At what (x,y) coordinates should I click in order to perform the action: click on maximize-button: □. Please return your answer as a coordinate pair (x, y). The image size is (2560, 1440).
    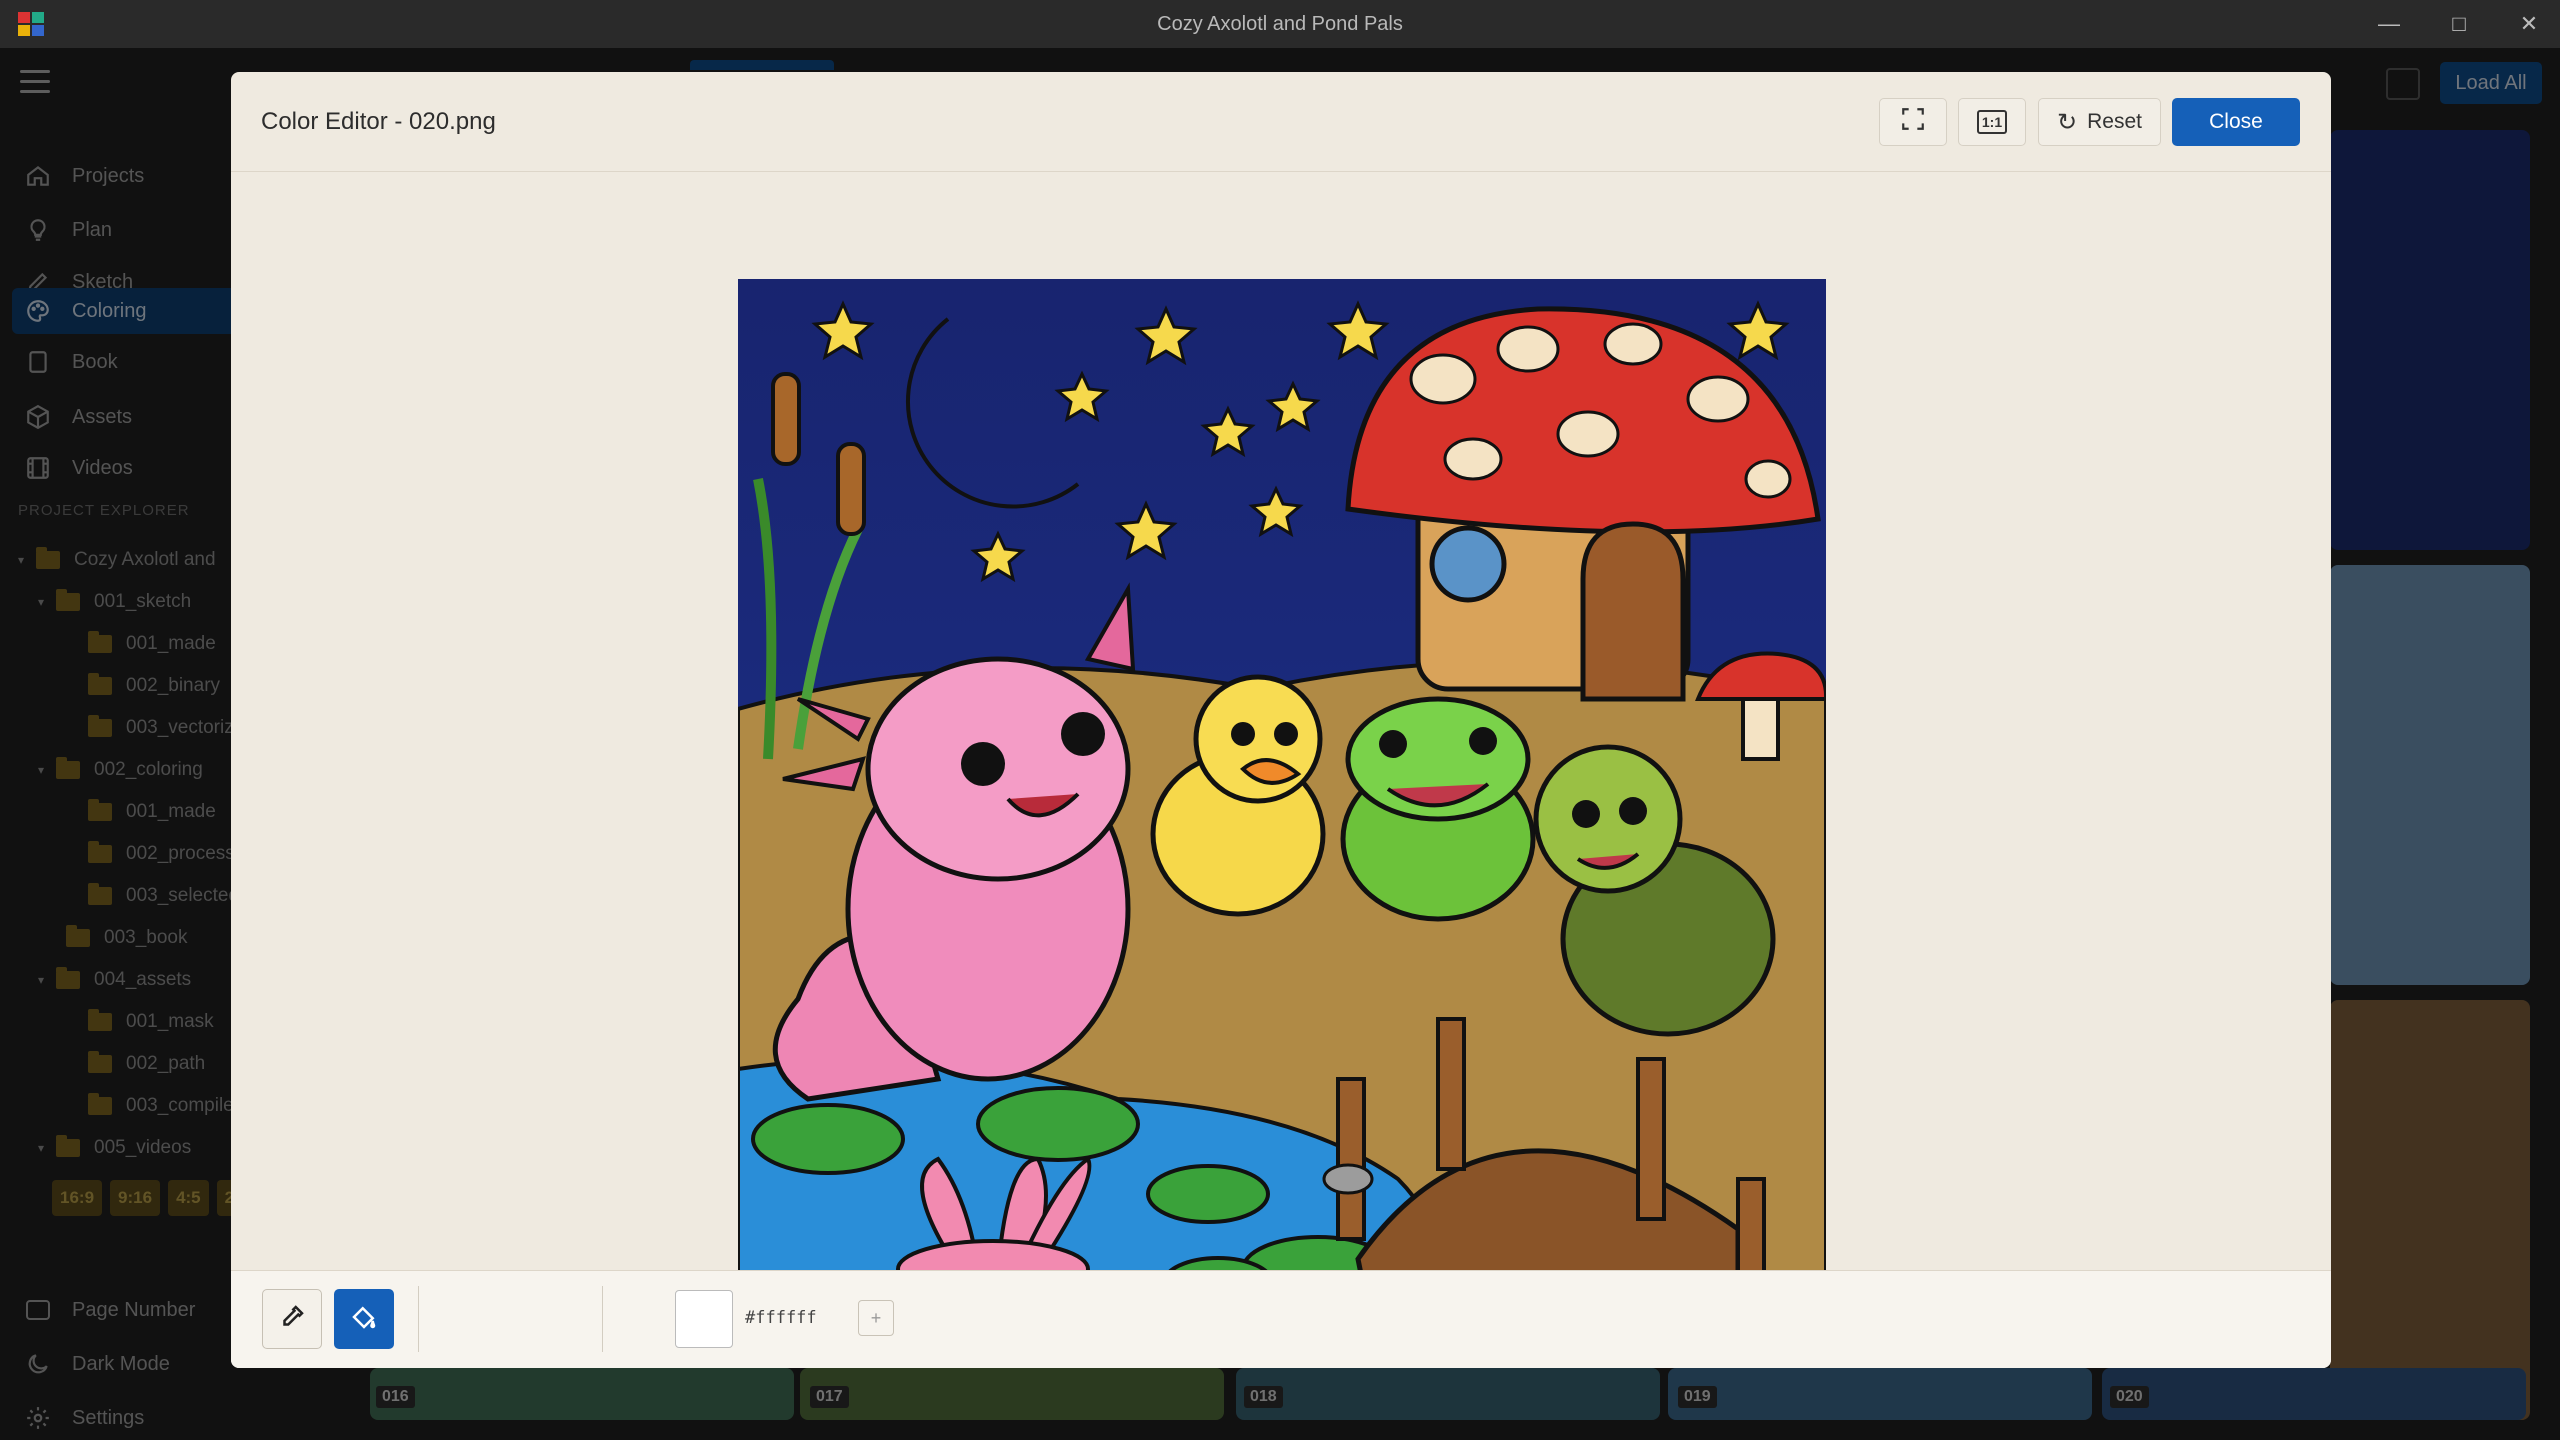
    Looking at the image, I should click on (2459, 24).